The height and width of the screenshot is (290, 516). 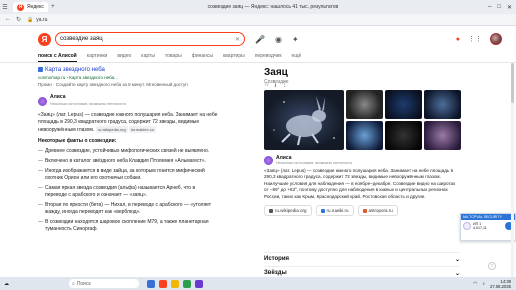 What do you see at coordinates (42, 19) in the screenshot?
I see `url-domain: ya.ru` at bounding box center [42, 19].